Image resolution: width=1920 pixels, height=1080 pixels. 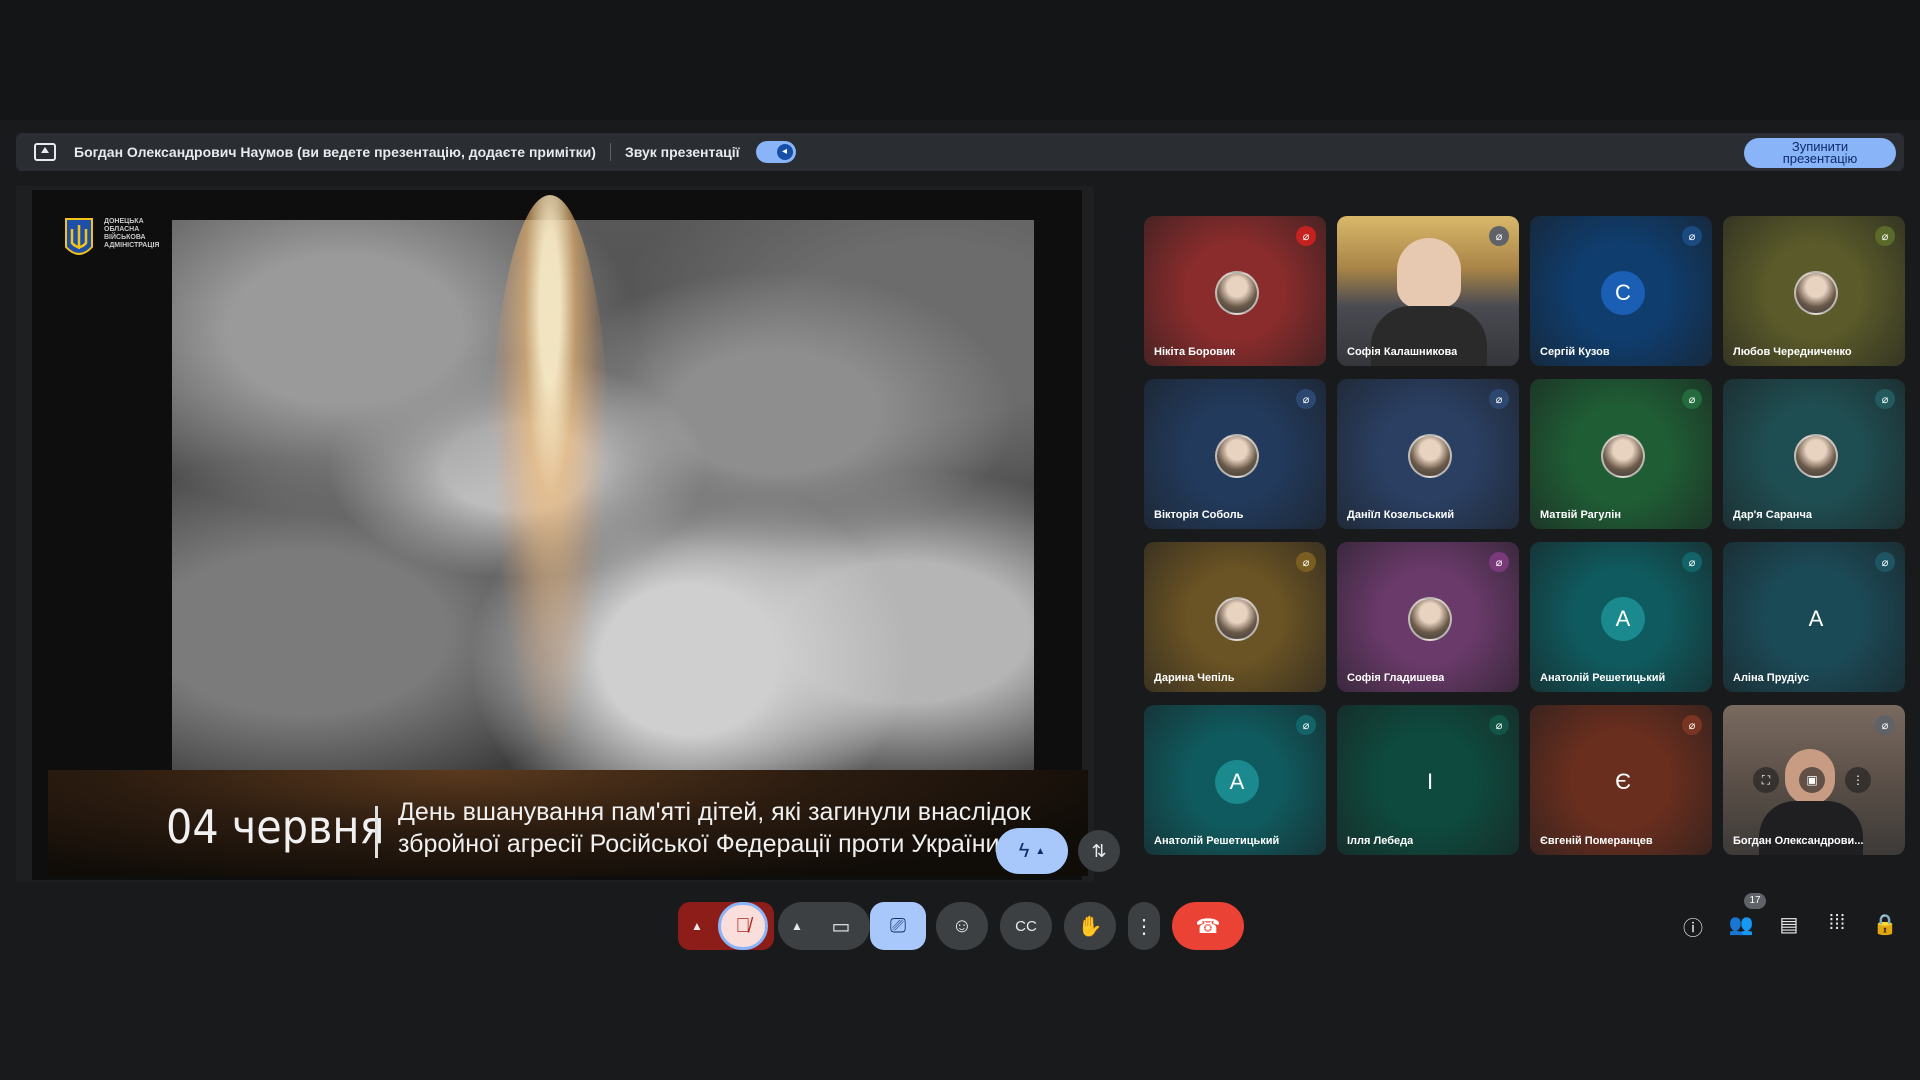 I want to click on participant-count-badge: 17, so click(x=1755, y=901).